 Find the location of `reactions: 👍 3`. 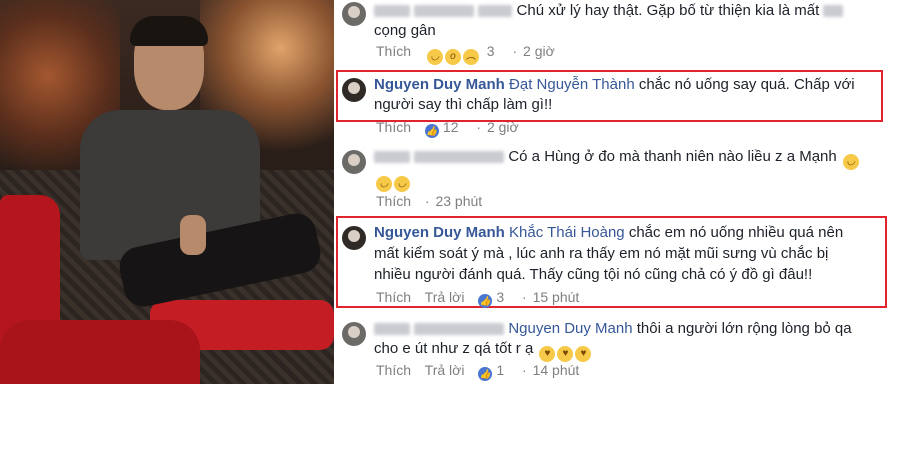

reactions: 👍 3 is located at coordinates (498, 298).